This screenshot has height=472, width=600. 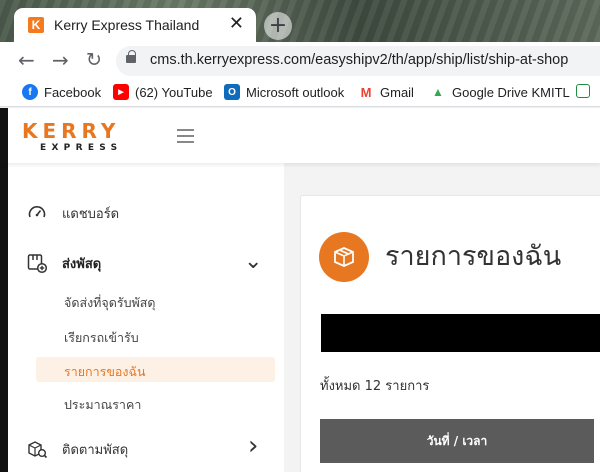 What do you see at coordinates (375, 386) in the screenshot?
I see `total-count: ทั้งหมด 12 รายการ` at bounding box center [375, 386].